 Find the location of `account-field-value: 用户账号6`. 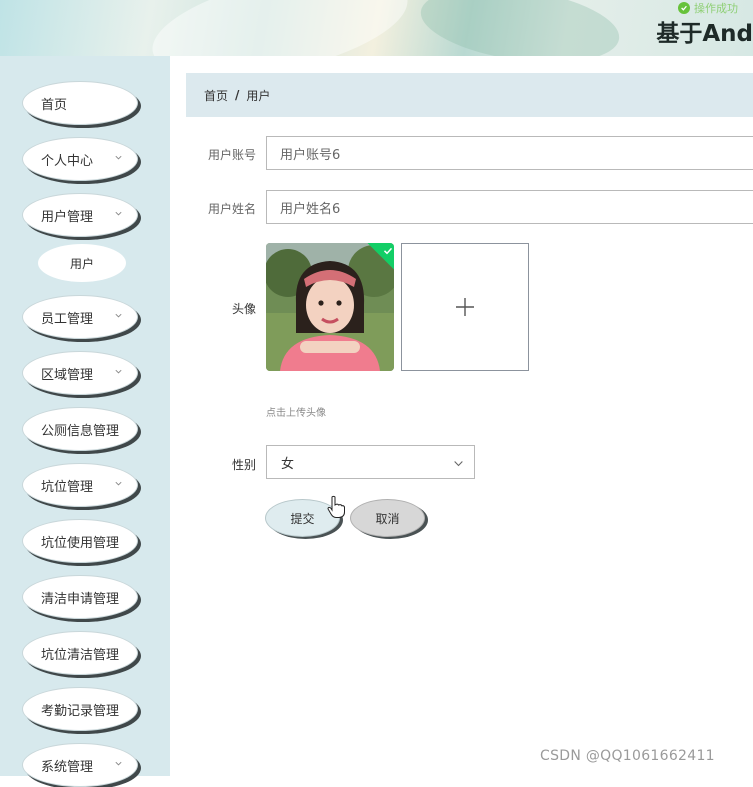

account-field-value: 用户账号6 is located at coordinates (310, 155).